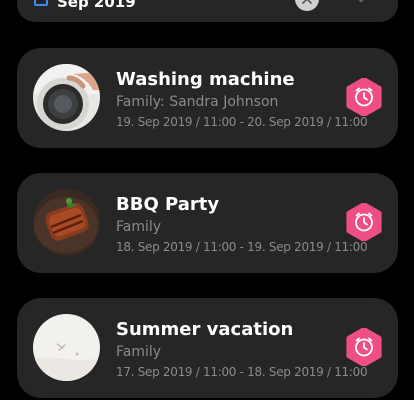 The width and height of the screenshot is (414, 400). I want to click on chevron-down-icon, so click(361, 1).